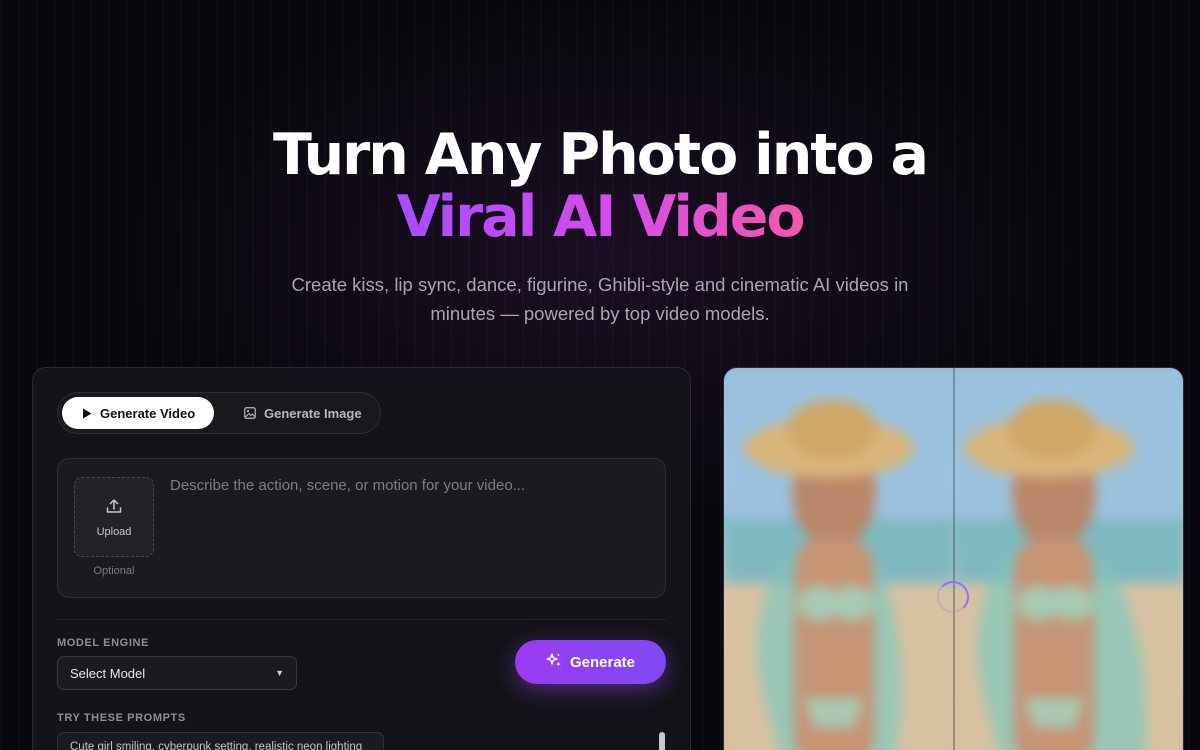  I want to click on image-icon, so click(250, 413).